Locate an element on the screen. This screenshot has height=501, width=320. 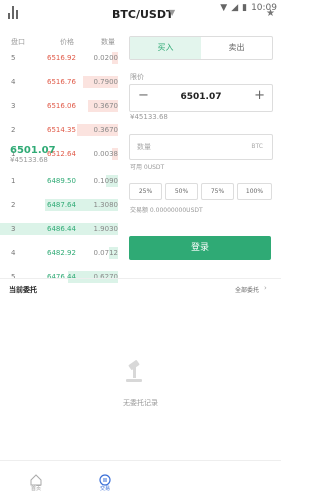
bid-idx: 5 is located at coordinates (13, 277).